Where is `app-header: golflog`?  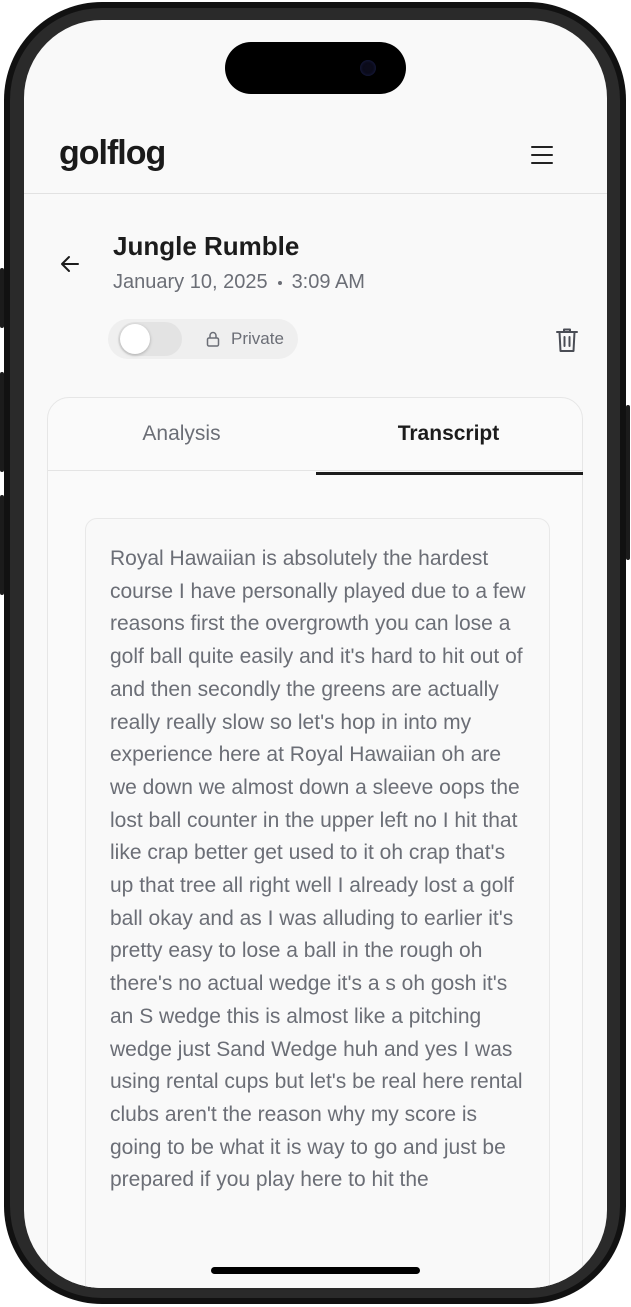
app-header: golflog is located at coordinates (315, 157).